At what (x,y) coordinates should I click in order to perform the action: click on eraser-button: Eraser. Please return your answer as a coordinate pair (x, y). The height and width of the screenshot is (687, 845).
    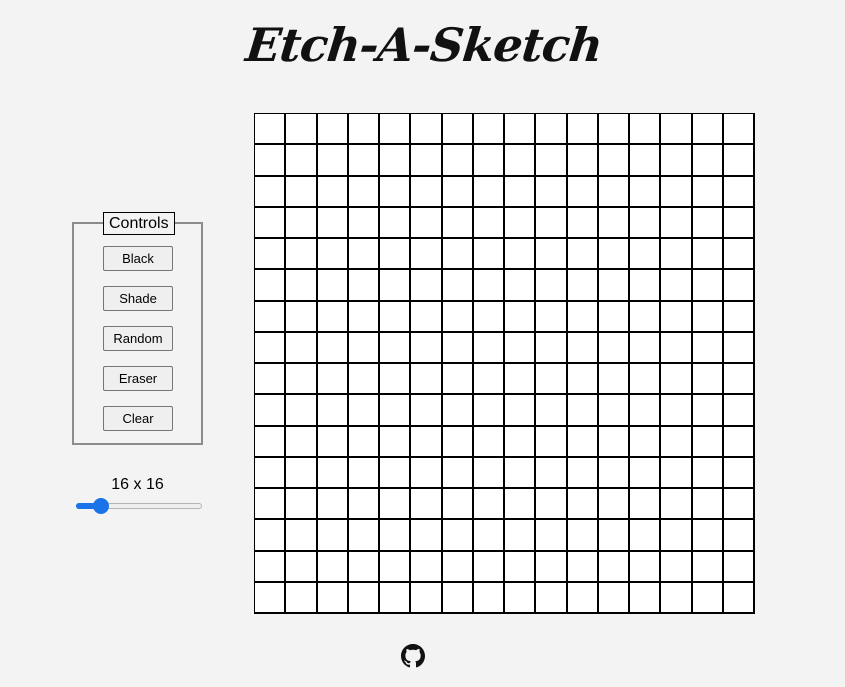
    Looking at the image, I should click on (138, 378).